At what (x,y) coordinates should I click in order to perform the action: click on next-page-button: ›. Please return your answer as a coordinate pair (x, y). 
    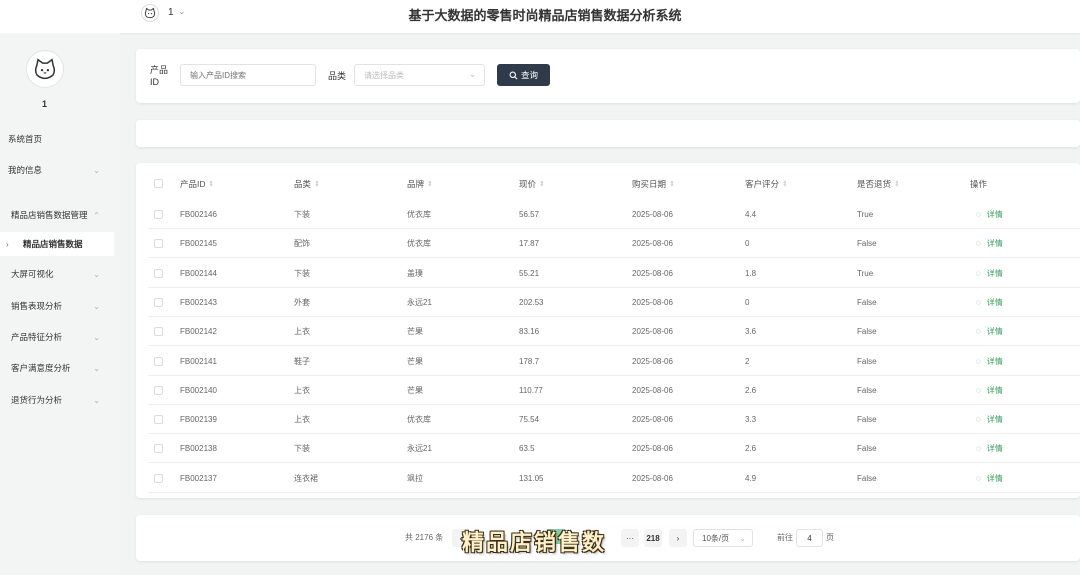
    Looking at the image, I should click on (678, 538).